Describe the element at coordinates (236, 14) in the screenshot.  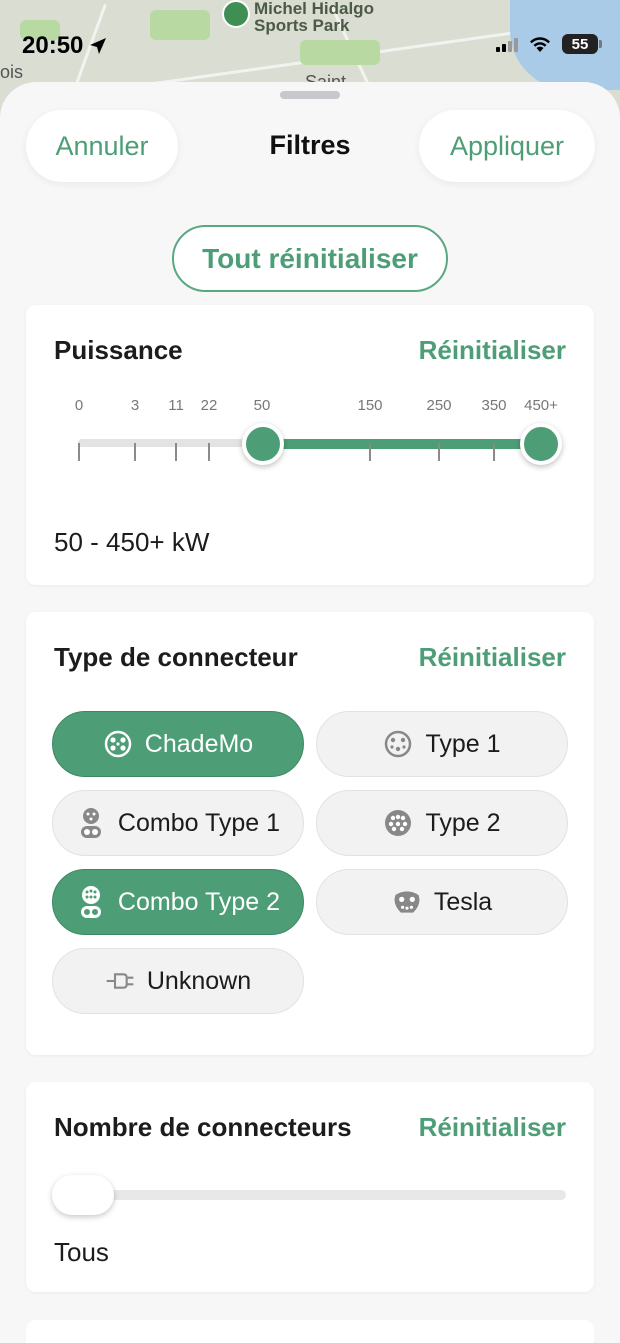
I see `park-pin-icon` at that location.